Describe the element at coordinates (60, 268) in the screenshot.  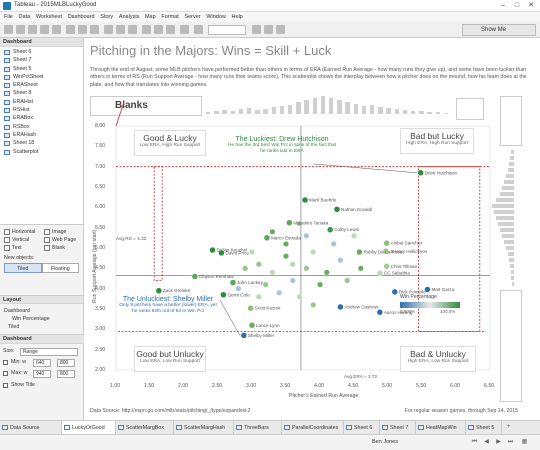
I see `floating-button: Floating` at that location.